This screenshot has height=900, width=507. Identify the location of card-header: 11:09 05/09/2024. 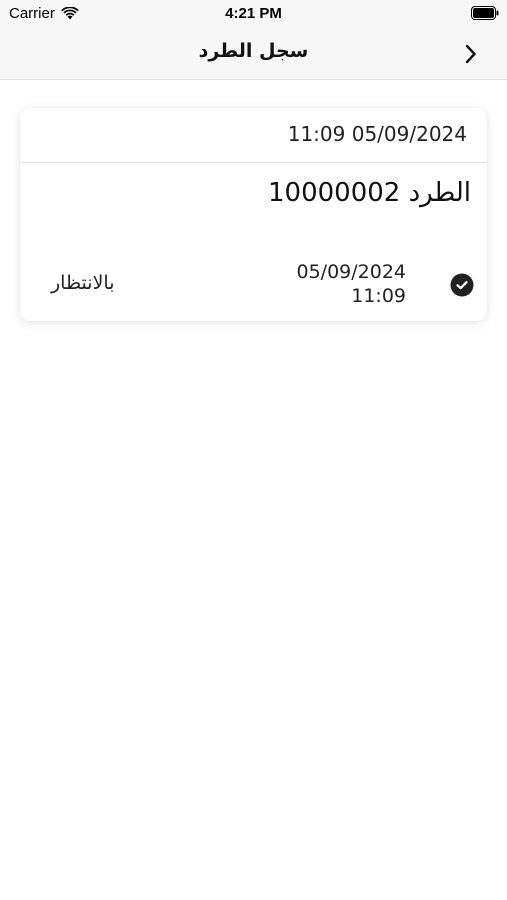
(253, 135).